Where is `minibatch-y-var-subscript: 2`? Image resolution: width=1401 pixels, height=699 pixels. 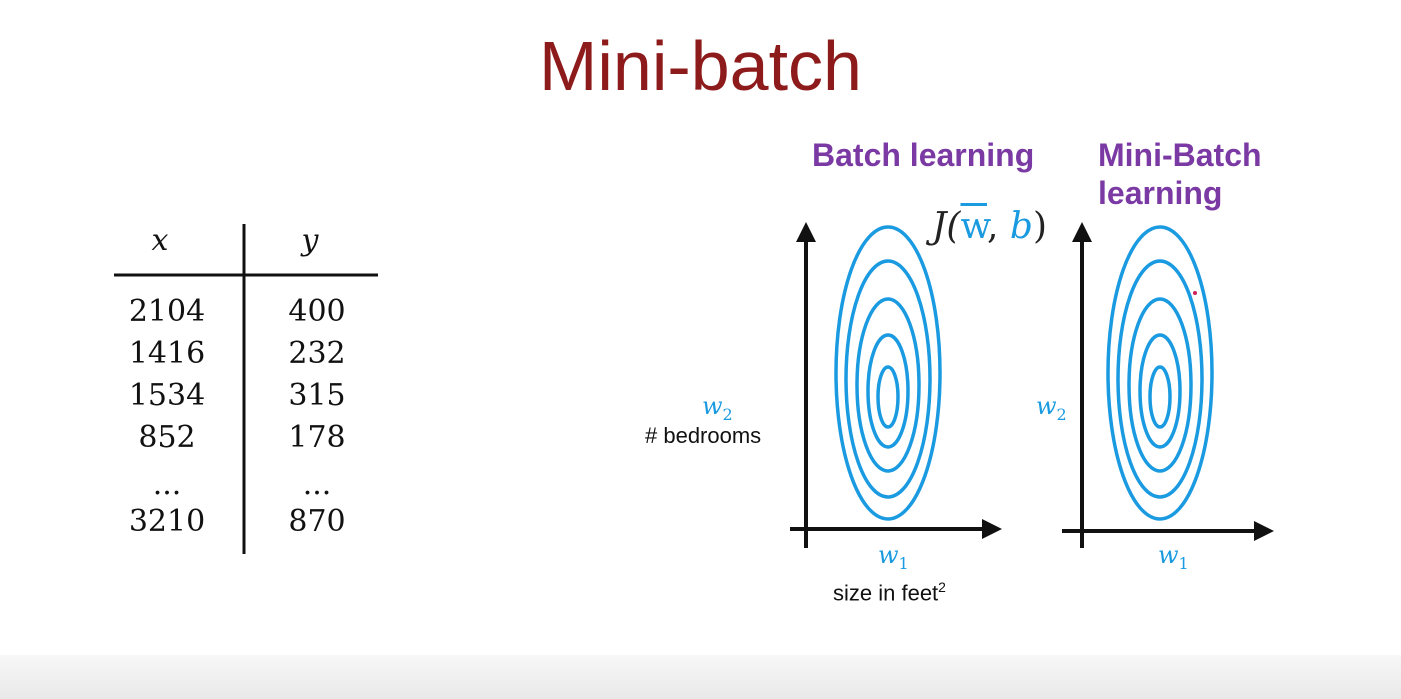 minibatch-y-var-subscript: 2 is located at coordinates (1061, 414).